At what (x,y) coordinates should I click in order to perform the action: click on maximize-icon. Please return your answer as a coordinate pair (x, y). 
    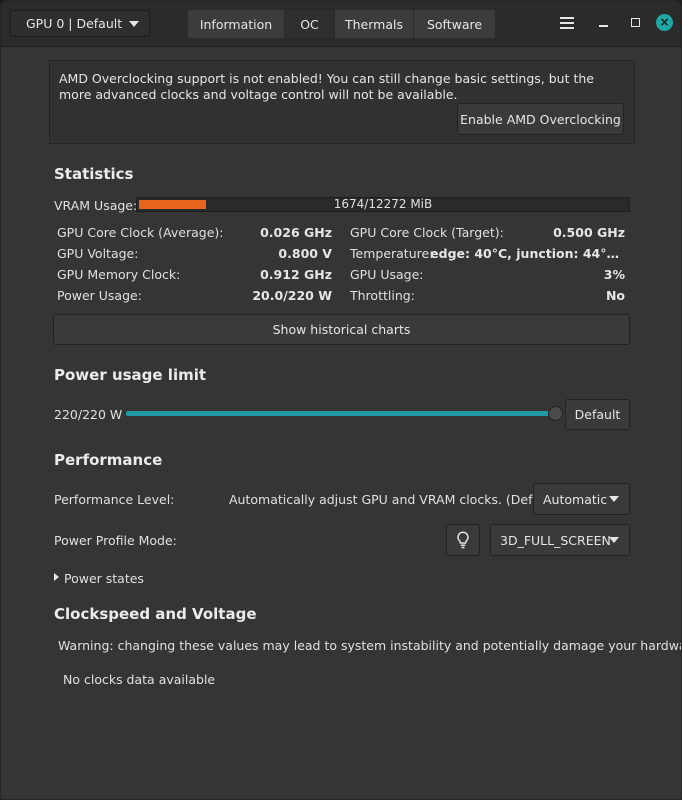
    Looking at the image, I should click on (635, 22).